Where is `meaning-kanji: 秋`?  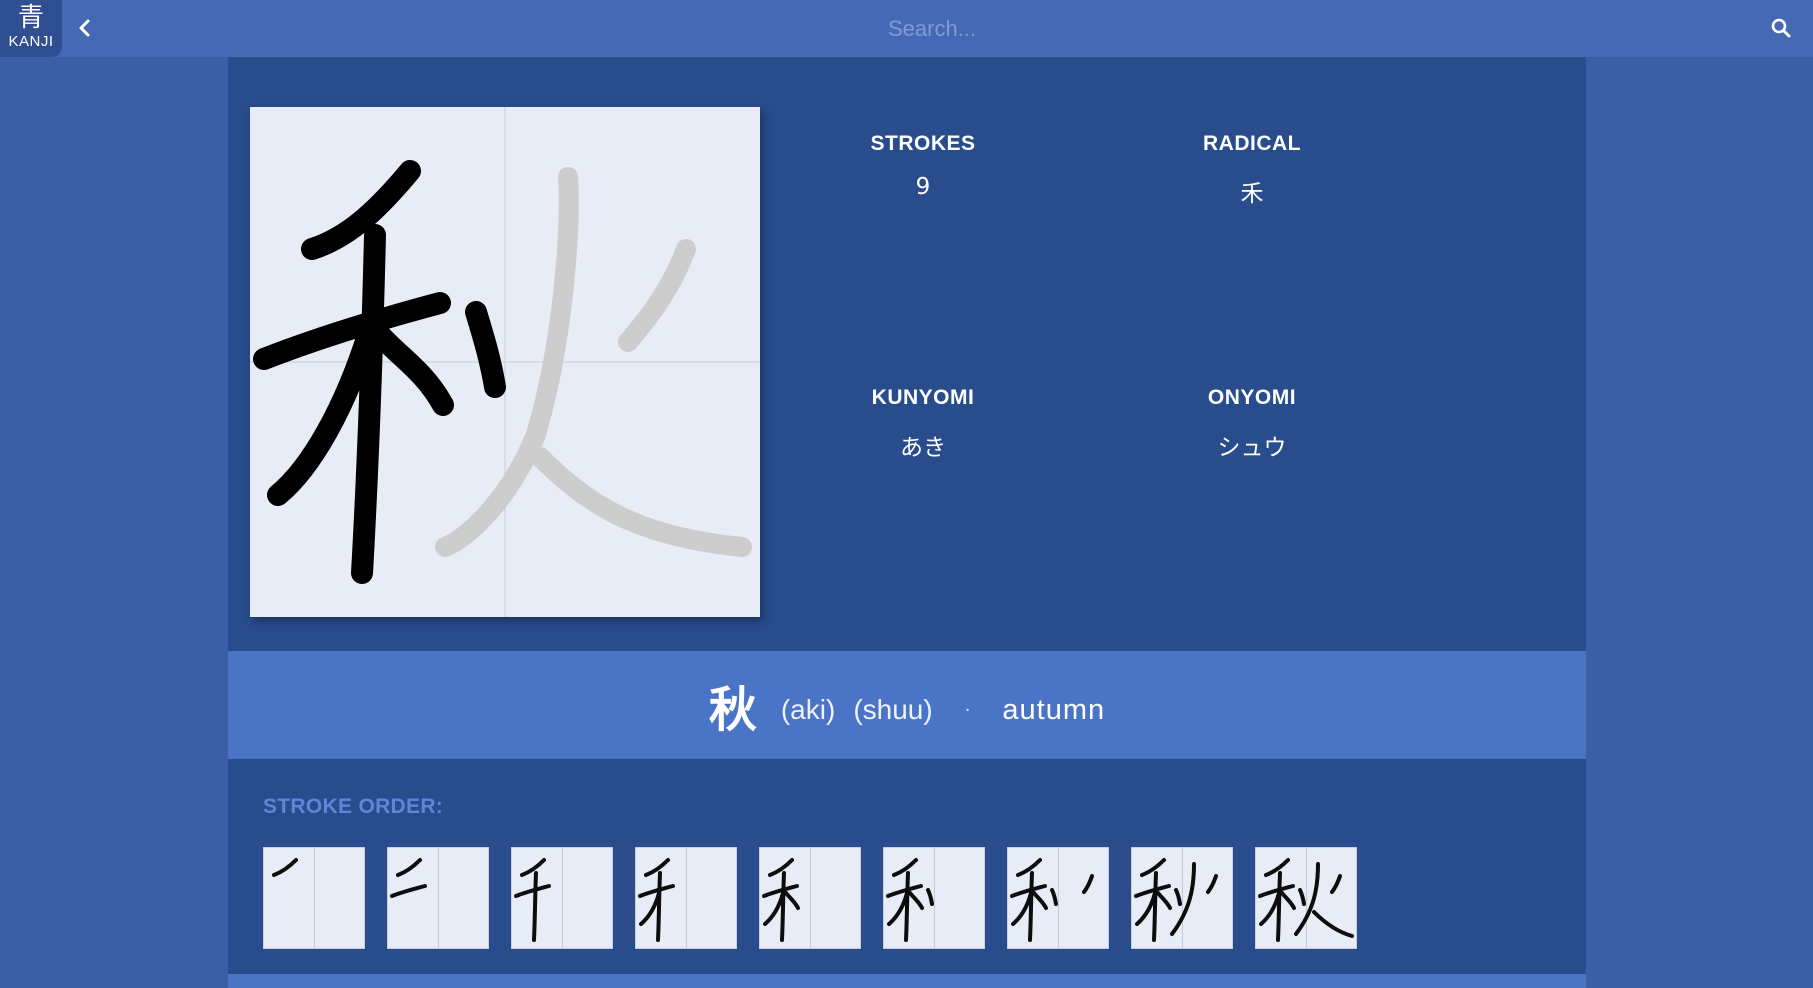 meaning-kanji: 秋 is located at coordinates (732, 710).